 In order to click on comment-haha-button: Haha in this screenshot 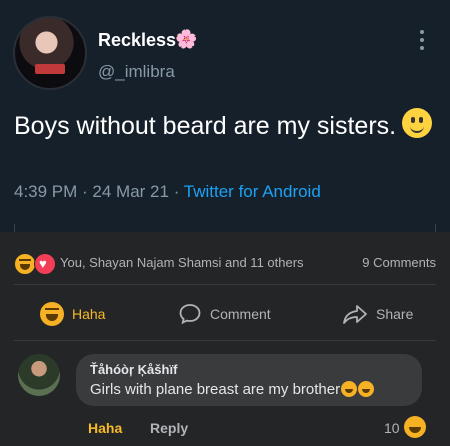, I will do `click(105, 428)`.